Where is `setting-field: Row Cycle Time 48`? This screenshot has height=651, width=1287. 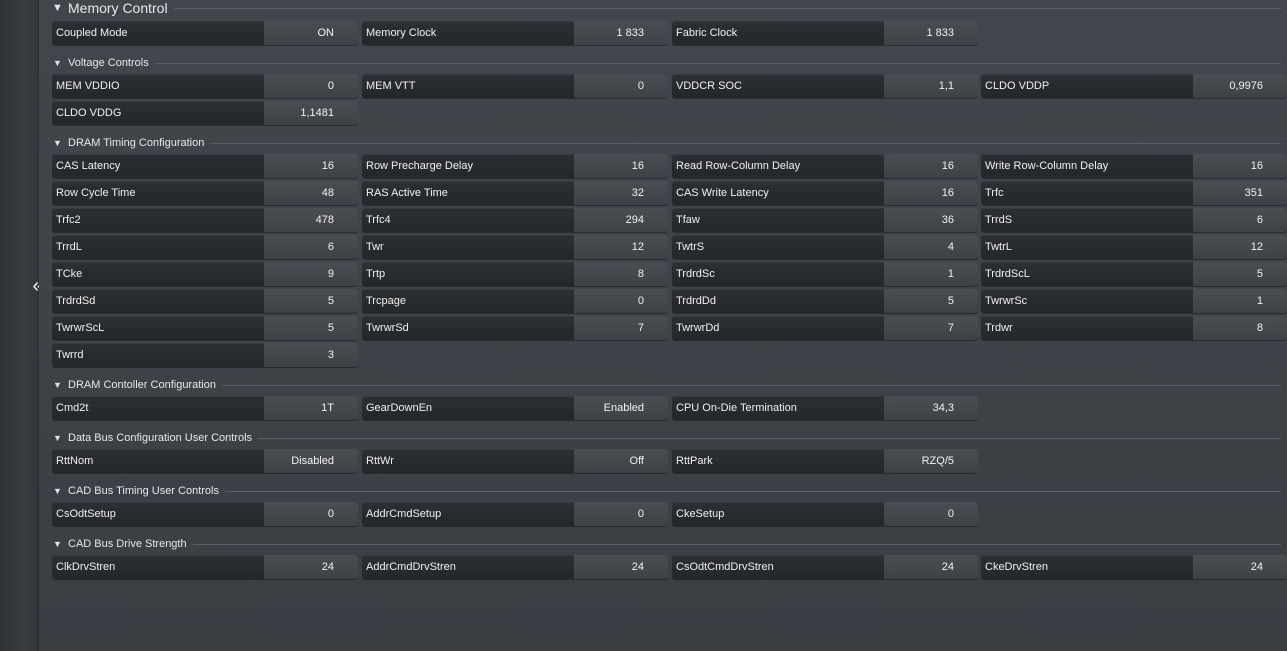 setting-field: Row Cycle Time 48 is located at coordinates (205, 193).